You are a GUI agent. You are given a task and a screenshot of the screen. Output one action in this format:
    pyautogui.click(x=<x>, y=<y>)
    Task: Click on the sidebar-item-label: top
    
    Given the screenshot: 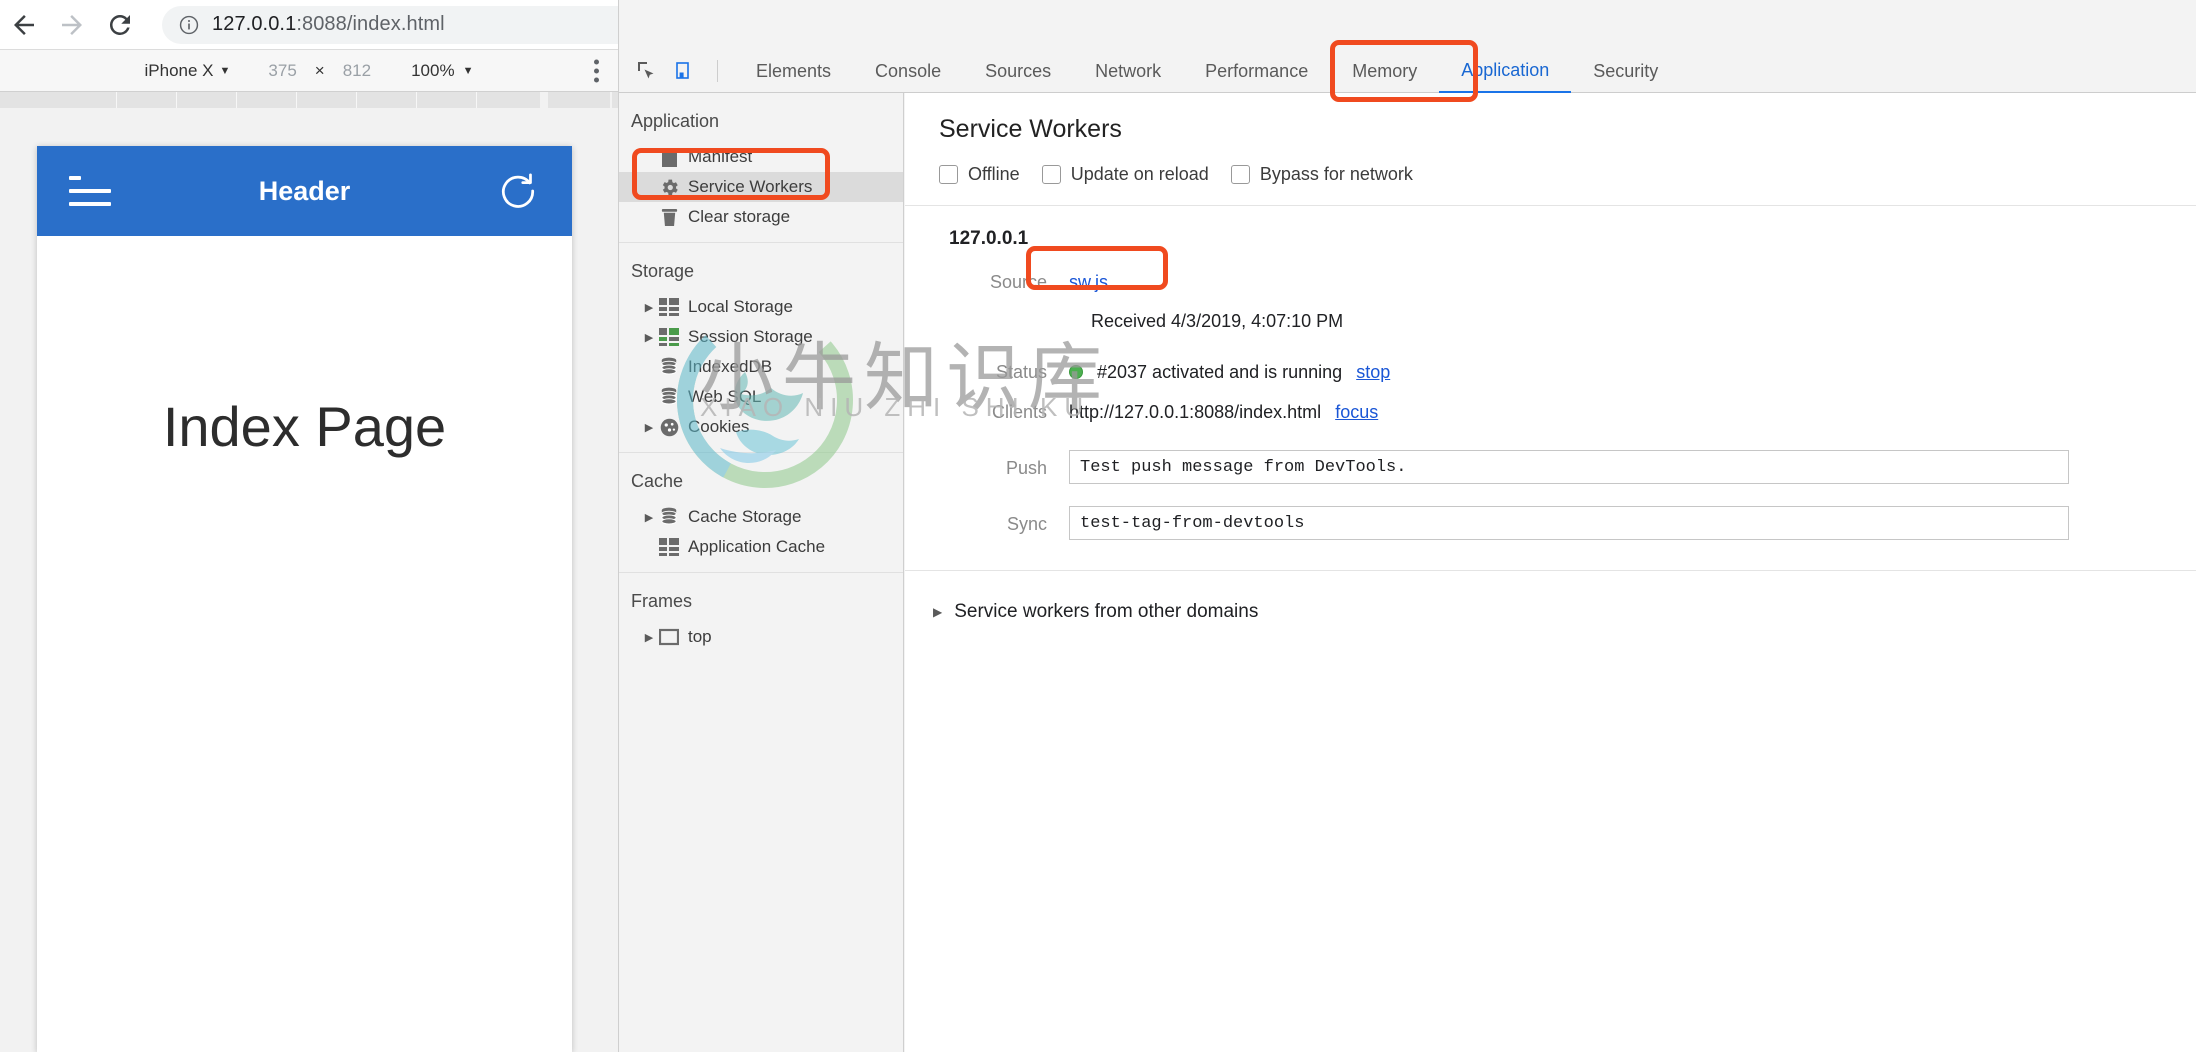 What is the action you would take?
    pyautogui.click(x=700, y=636)
    